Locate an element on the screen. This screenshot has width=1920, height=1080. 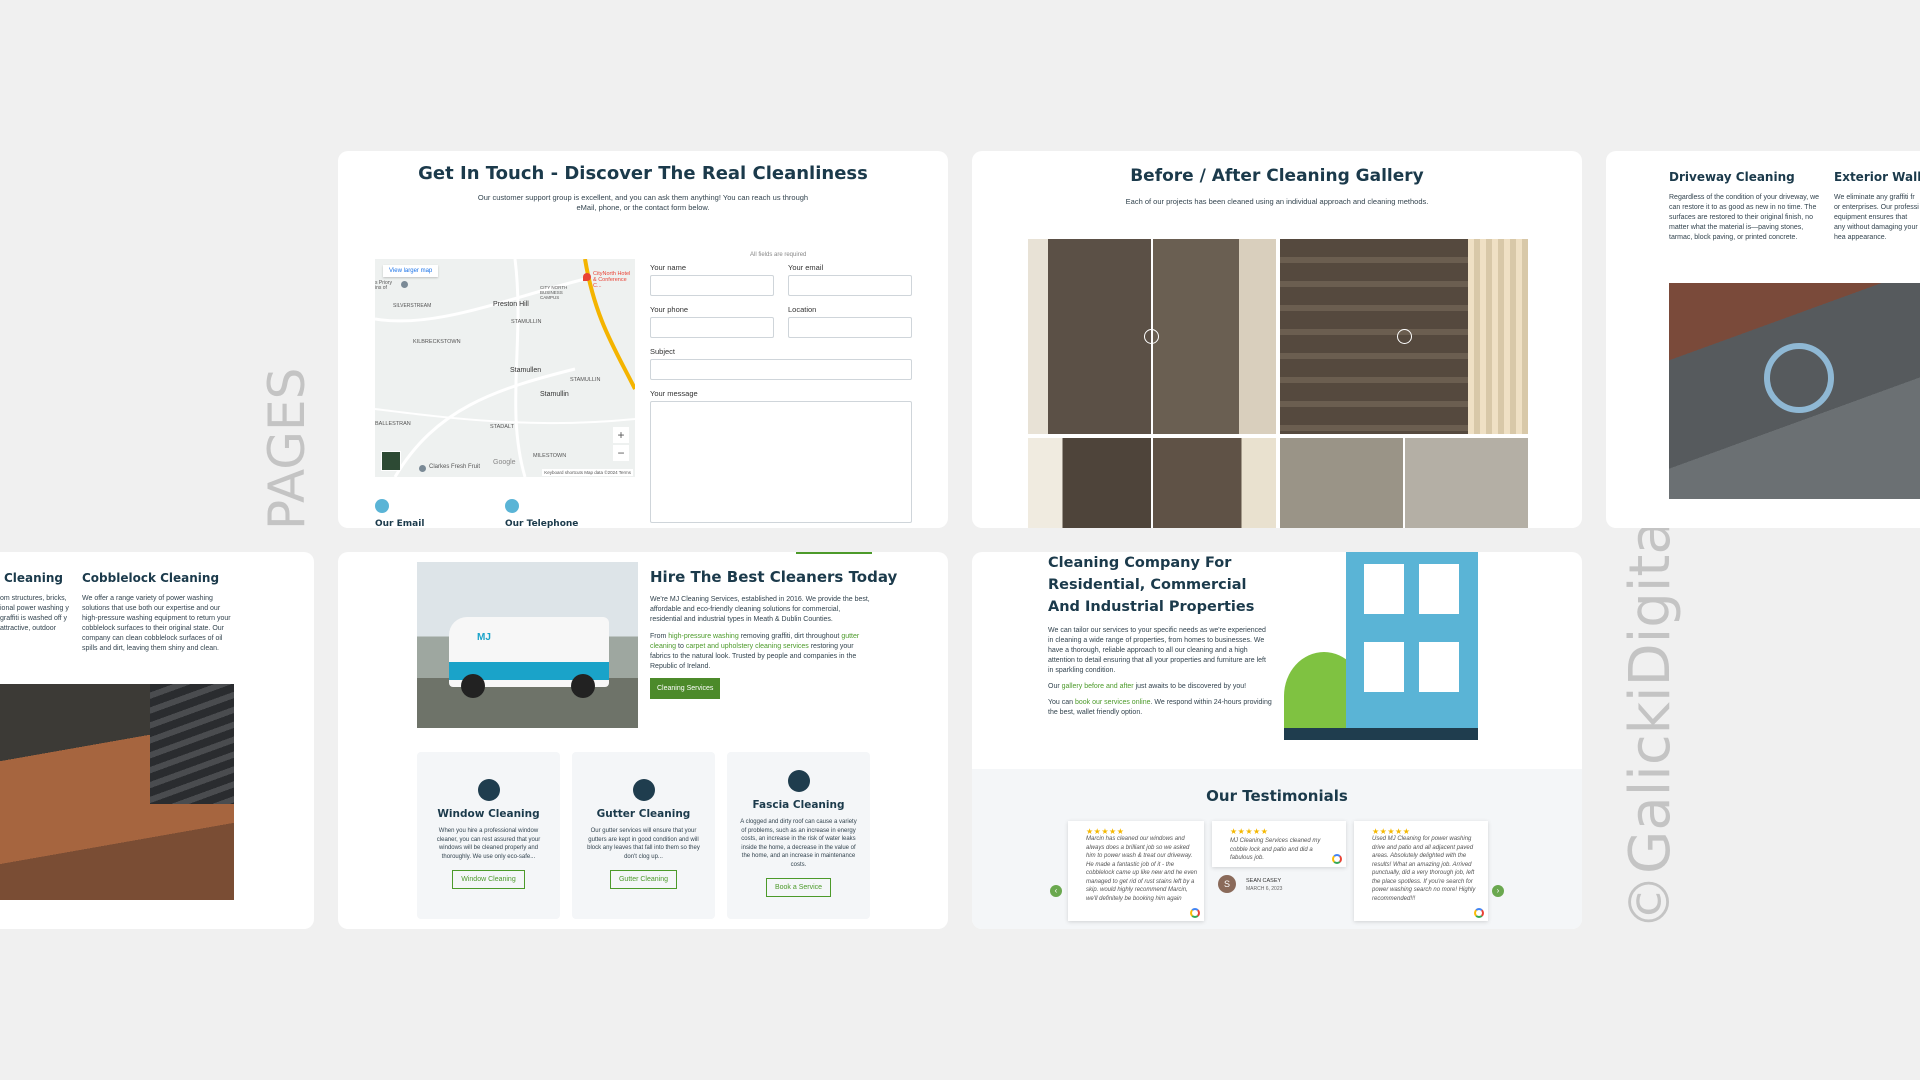
map-place-label: s Priory ins of is located at coordinates (383, 285).